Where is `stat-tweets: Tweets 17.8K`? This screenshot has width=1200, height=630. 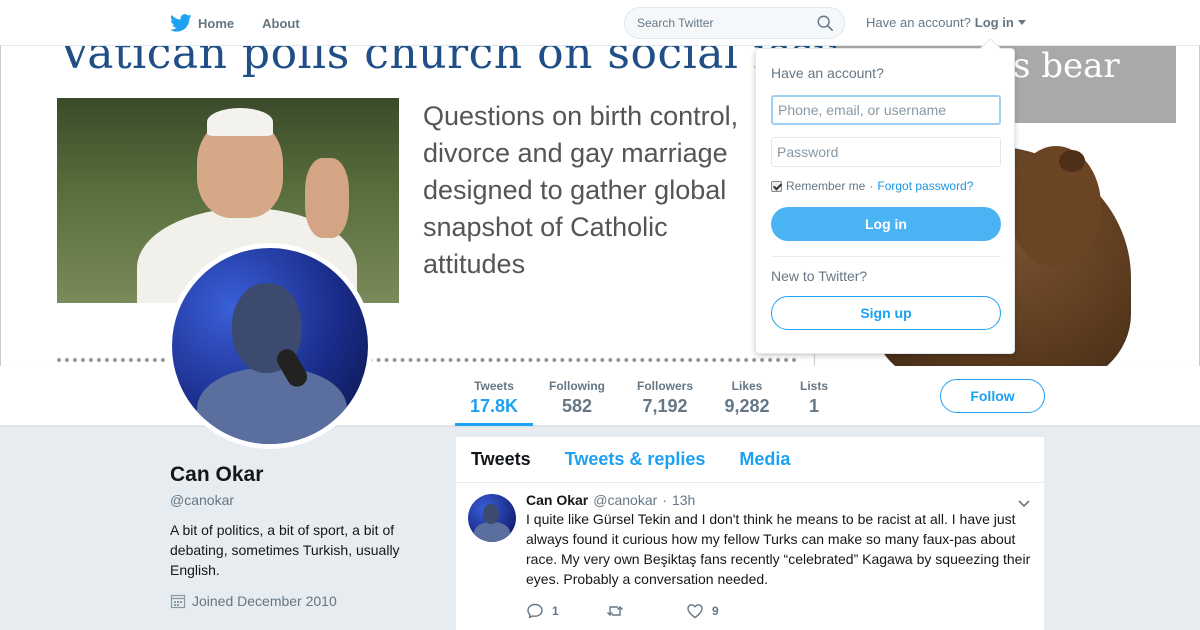
stat-tweets: Tweets 17.8K is located at coordinates (494, 396).